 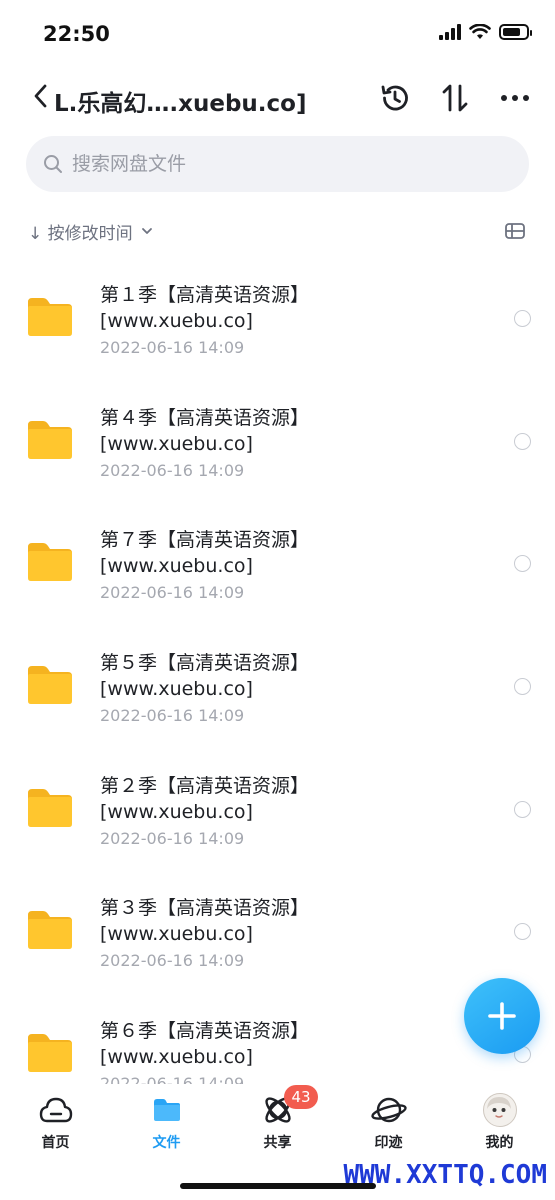 I want to click on status-icons, so click(x=485, y=32).